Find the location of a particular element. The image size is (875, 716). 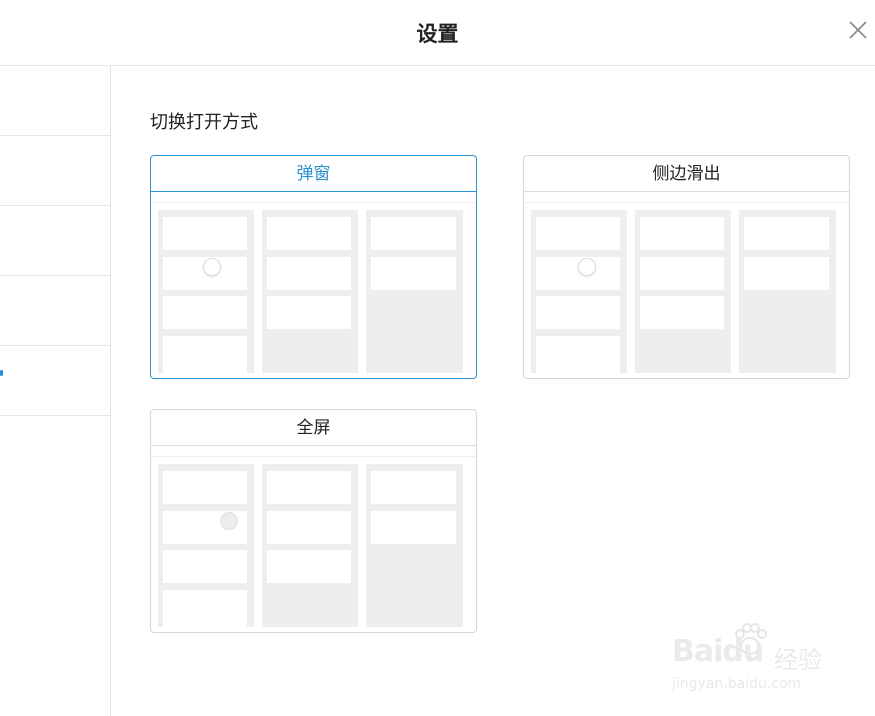

fullscreen-preview is located at coordinates (313, 544).